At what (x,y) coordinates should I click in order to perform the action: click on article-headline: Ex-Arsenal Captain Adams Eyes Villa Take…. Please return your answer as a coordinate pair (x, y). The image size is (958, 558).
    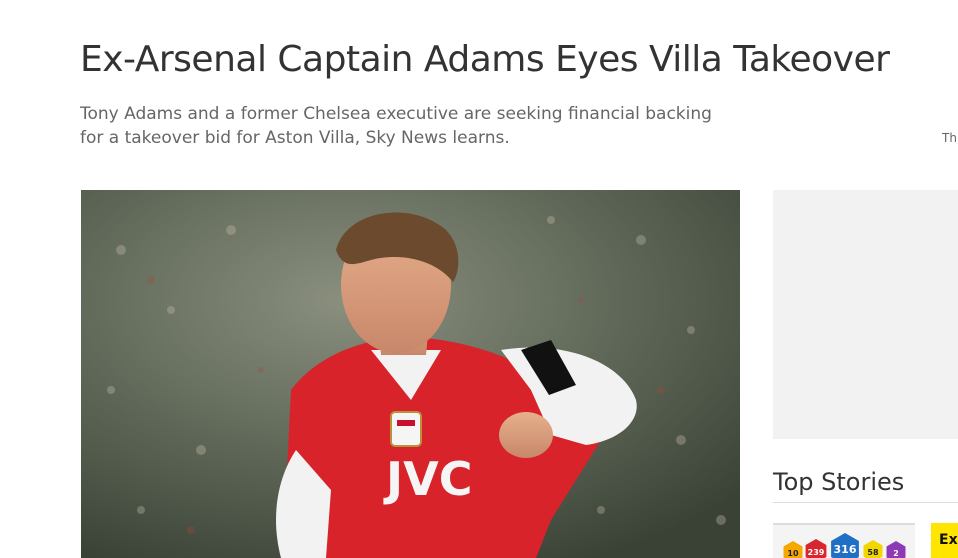
    Looking at the image, I should click on (485, 59).